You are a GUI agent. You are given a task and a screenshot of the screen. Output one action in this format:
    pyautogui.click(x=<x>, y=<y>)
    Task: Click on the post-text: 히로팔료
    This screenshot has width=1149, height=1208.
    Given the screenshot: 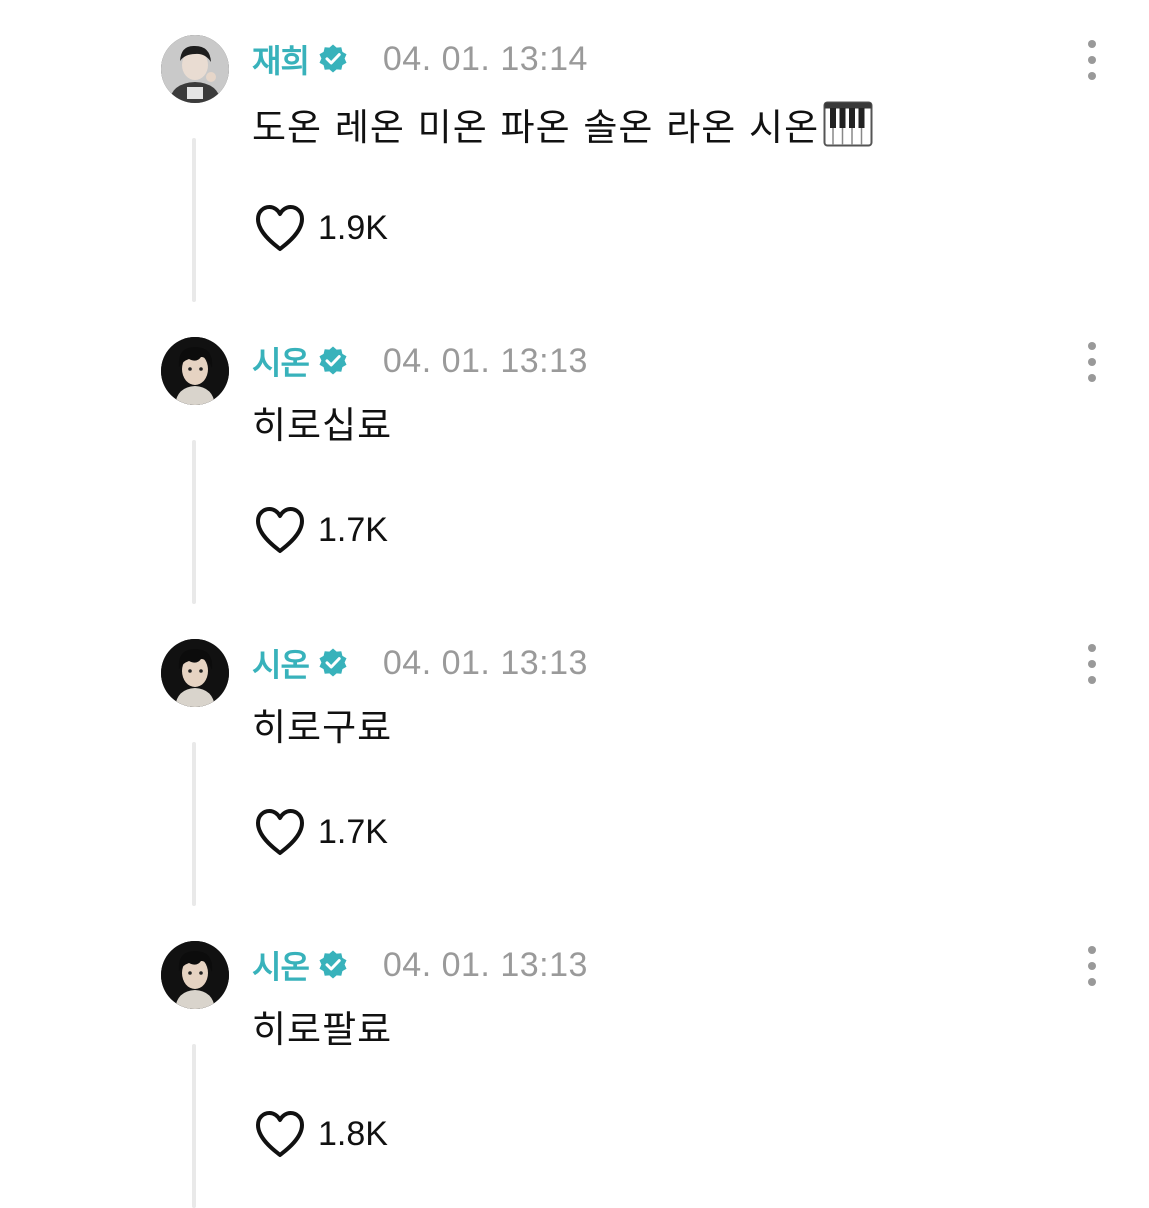 What is the action you would take?
    pyautogui.click(x=322, y=1029)
    